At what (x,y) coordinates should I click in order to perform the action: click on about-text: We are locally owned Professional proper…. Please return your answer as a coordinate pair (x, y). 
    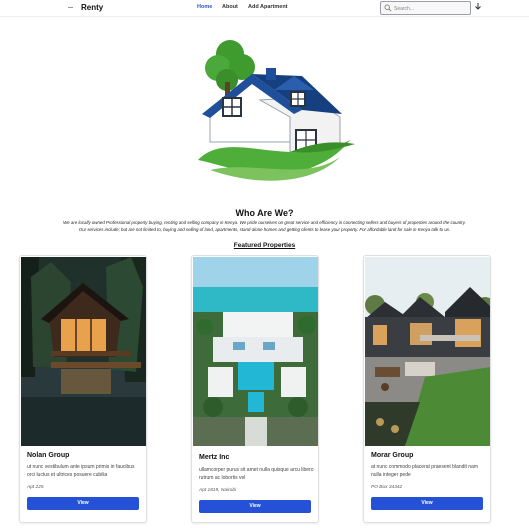
    Looking at the image, I should click on (264, 226).